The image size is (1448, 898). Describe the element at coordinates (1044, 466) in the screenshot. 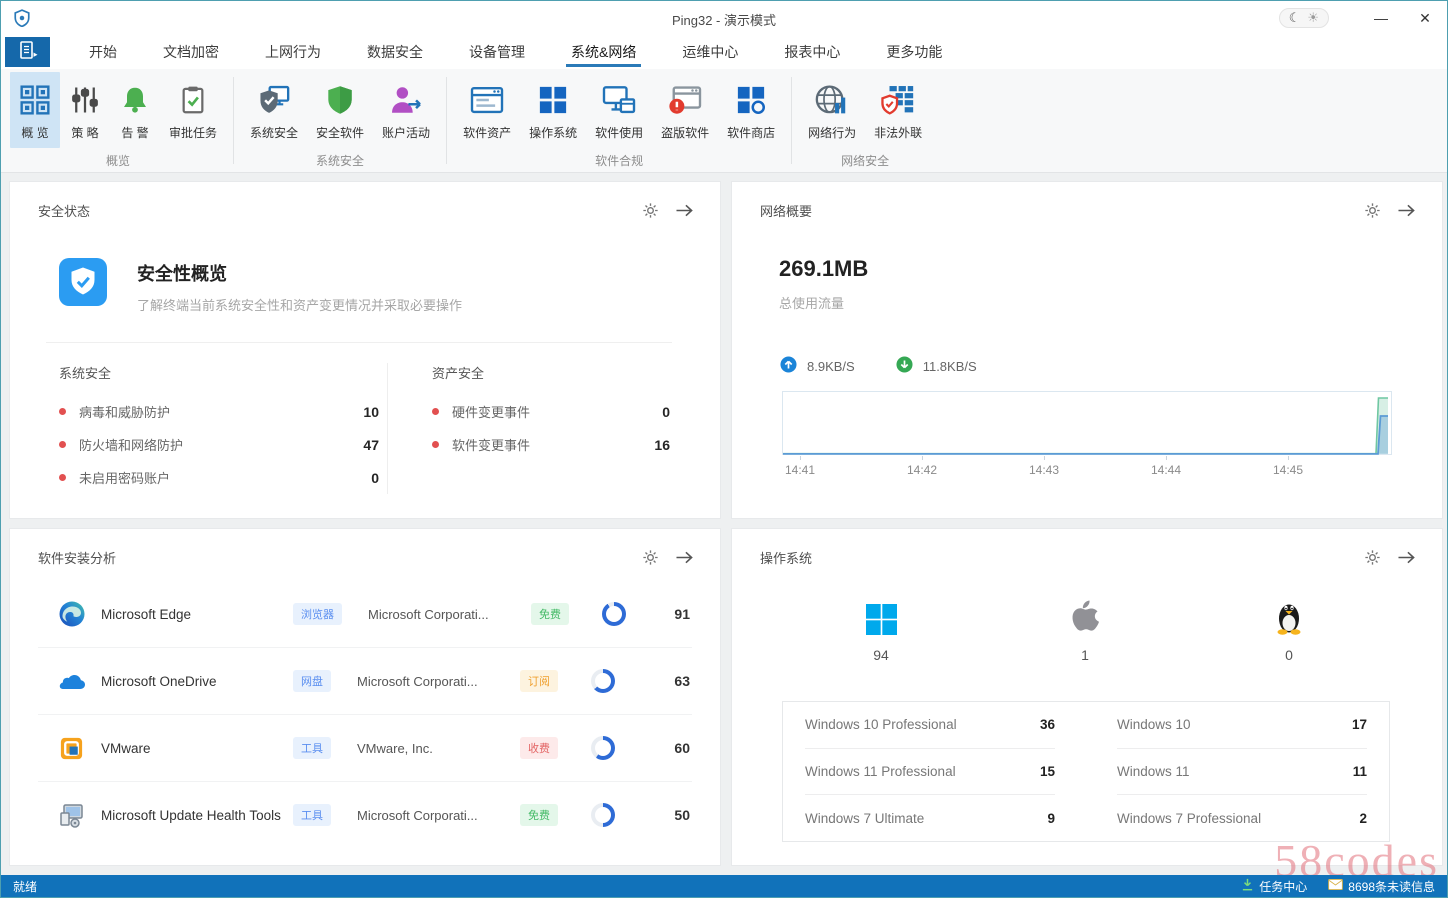

I see `chart-tick-label: 14:43` at that location.